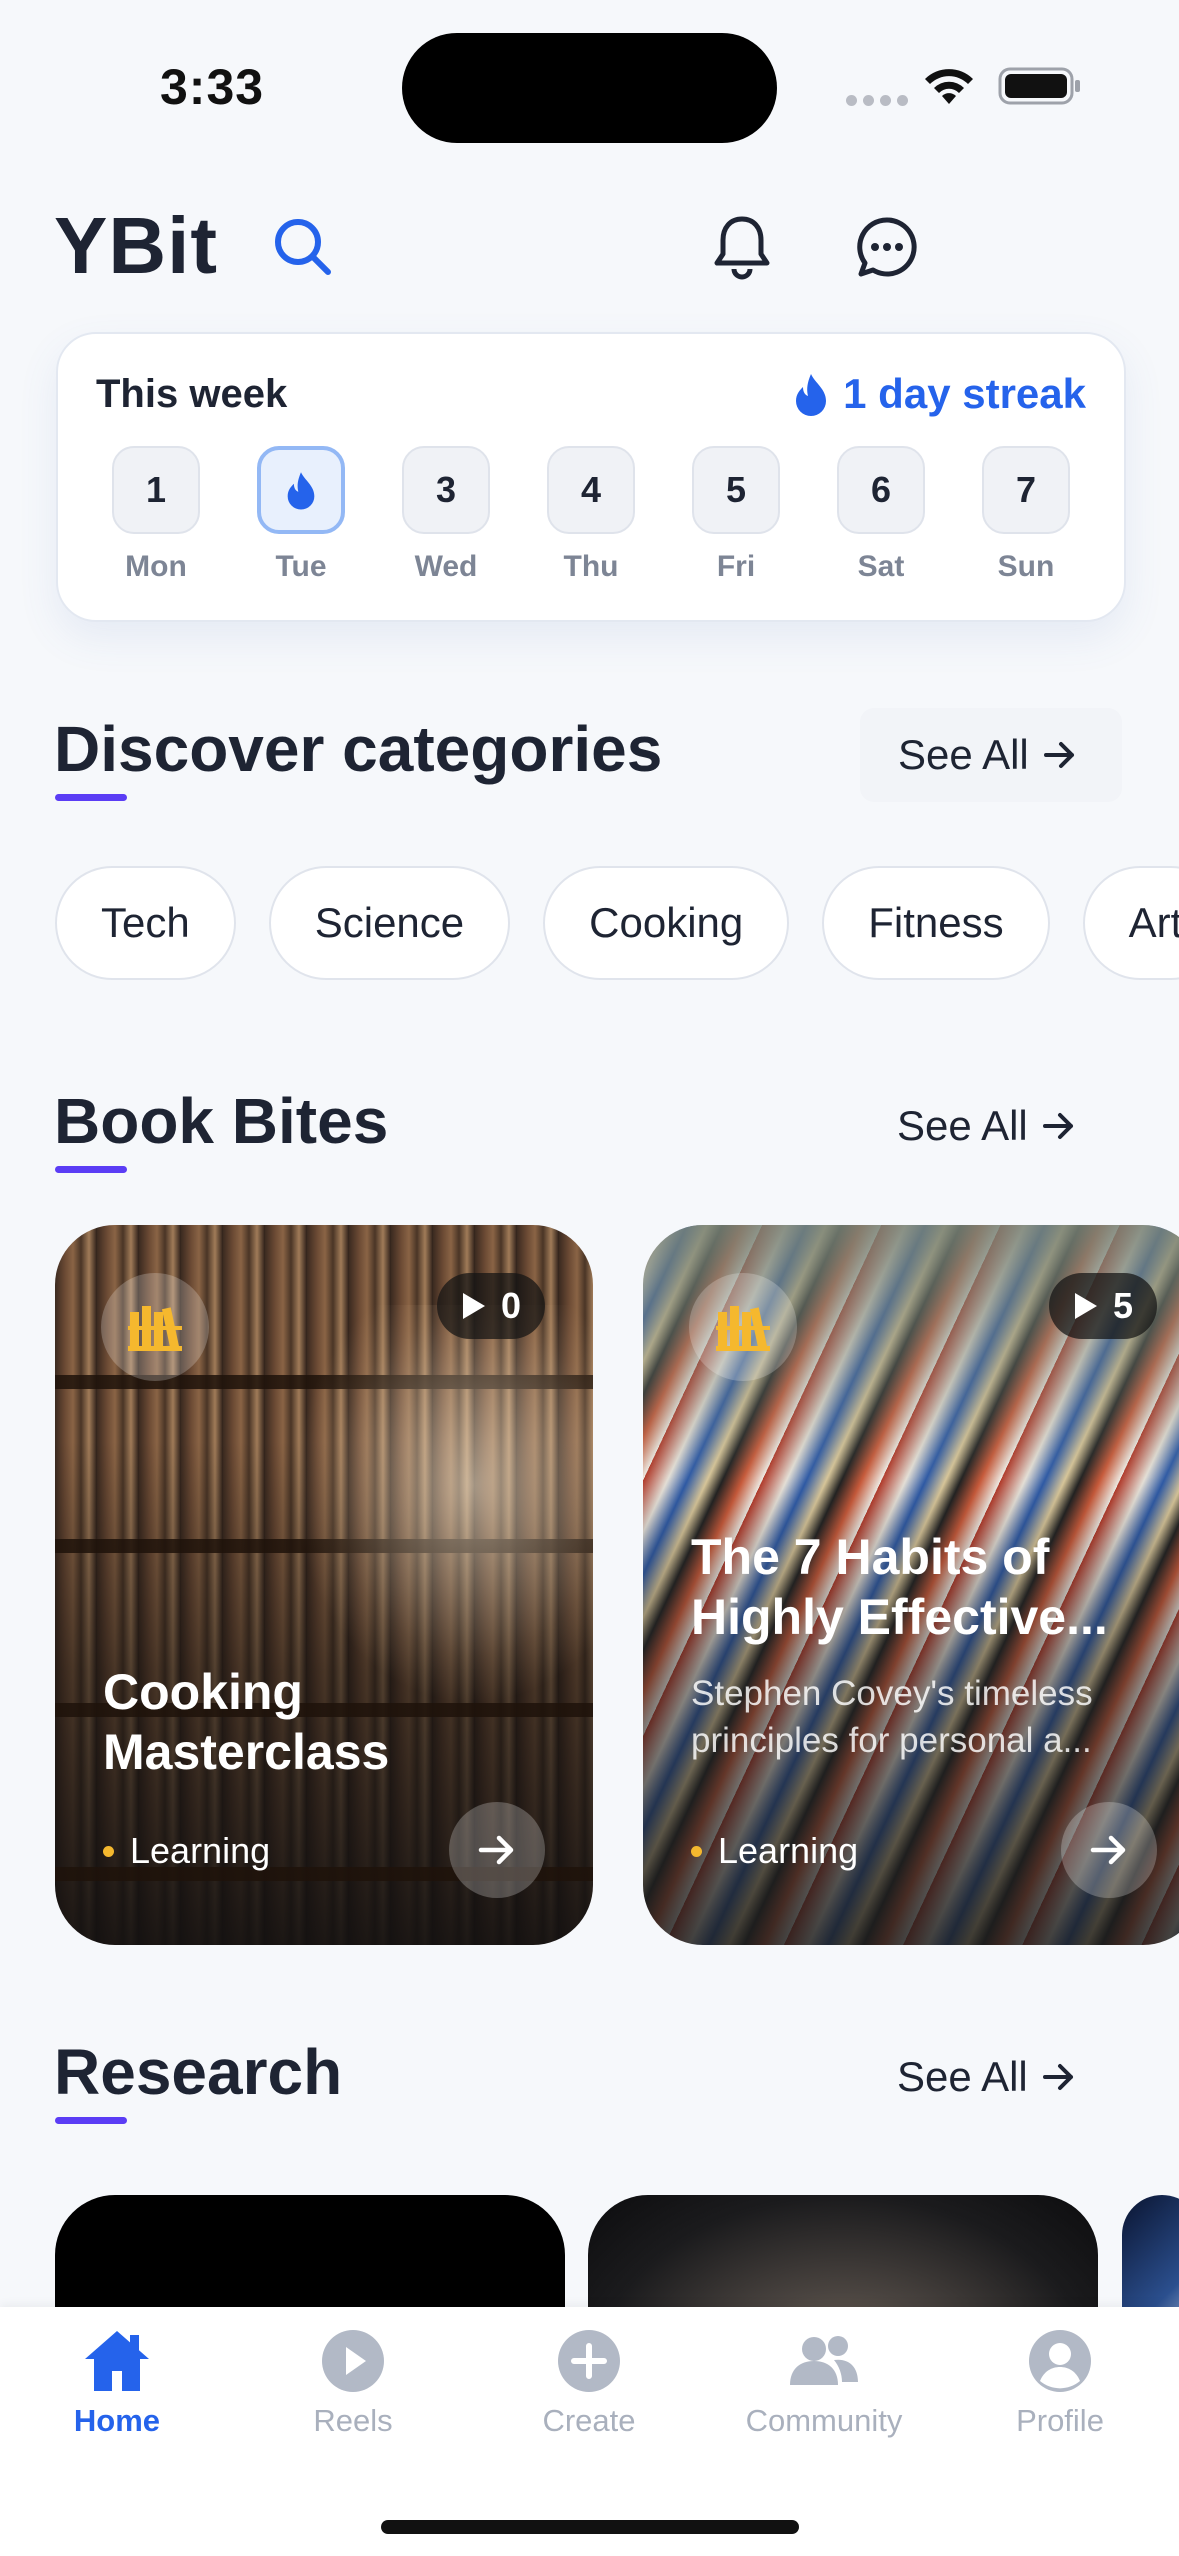 Image resolution: width=1179 pixels, height=2556 pixels. Describe the element at coordinates (881, 566) in the screenshot. I see `day-label: Sat` at that location.